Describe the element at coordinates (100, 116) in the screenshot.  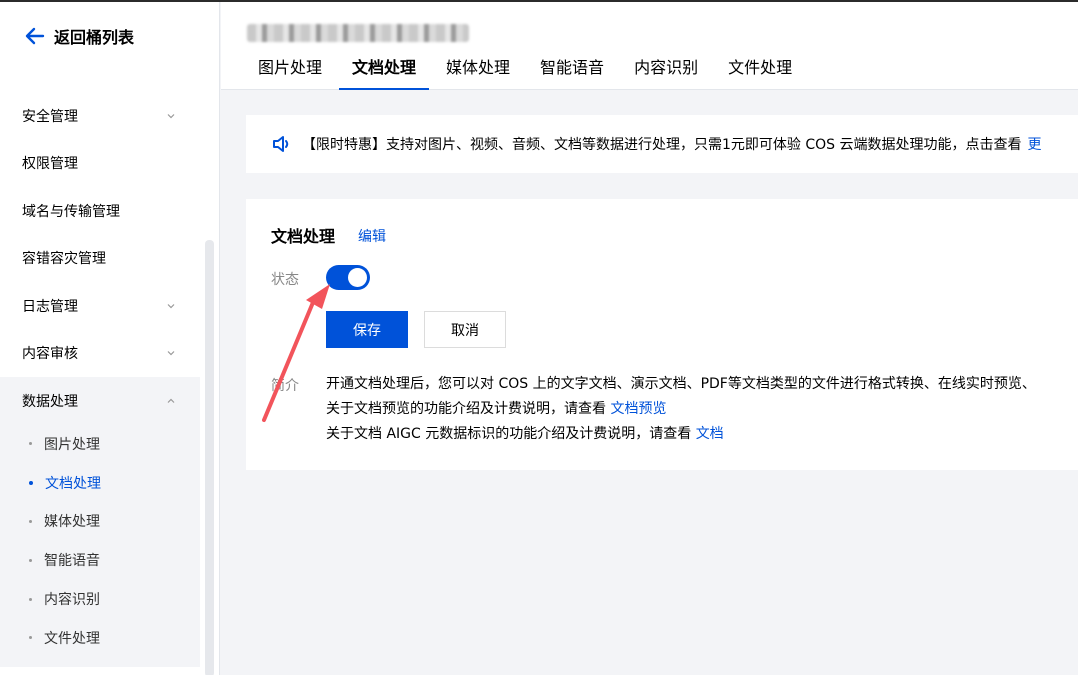
I see `sidebar-item-security: 安全管理` at that location.